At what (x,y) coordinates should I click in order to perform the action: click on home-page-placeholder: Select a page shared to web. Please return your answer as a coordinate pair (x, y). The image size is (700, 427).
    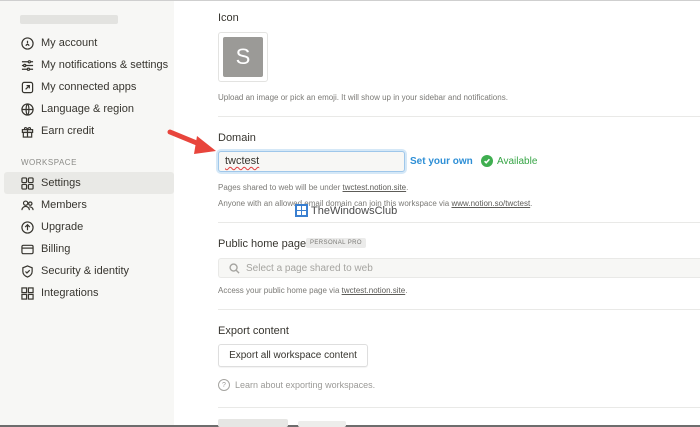
    Looking at the image, I should click on (309, 268).